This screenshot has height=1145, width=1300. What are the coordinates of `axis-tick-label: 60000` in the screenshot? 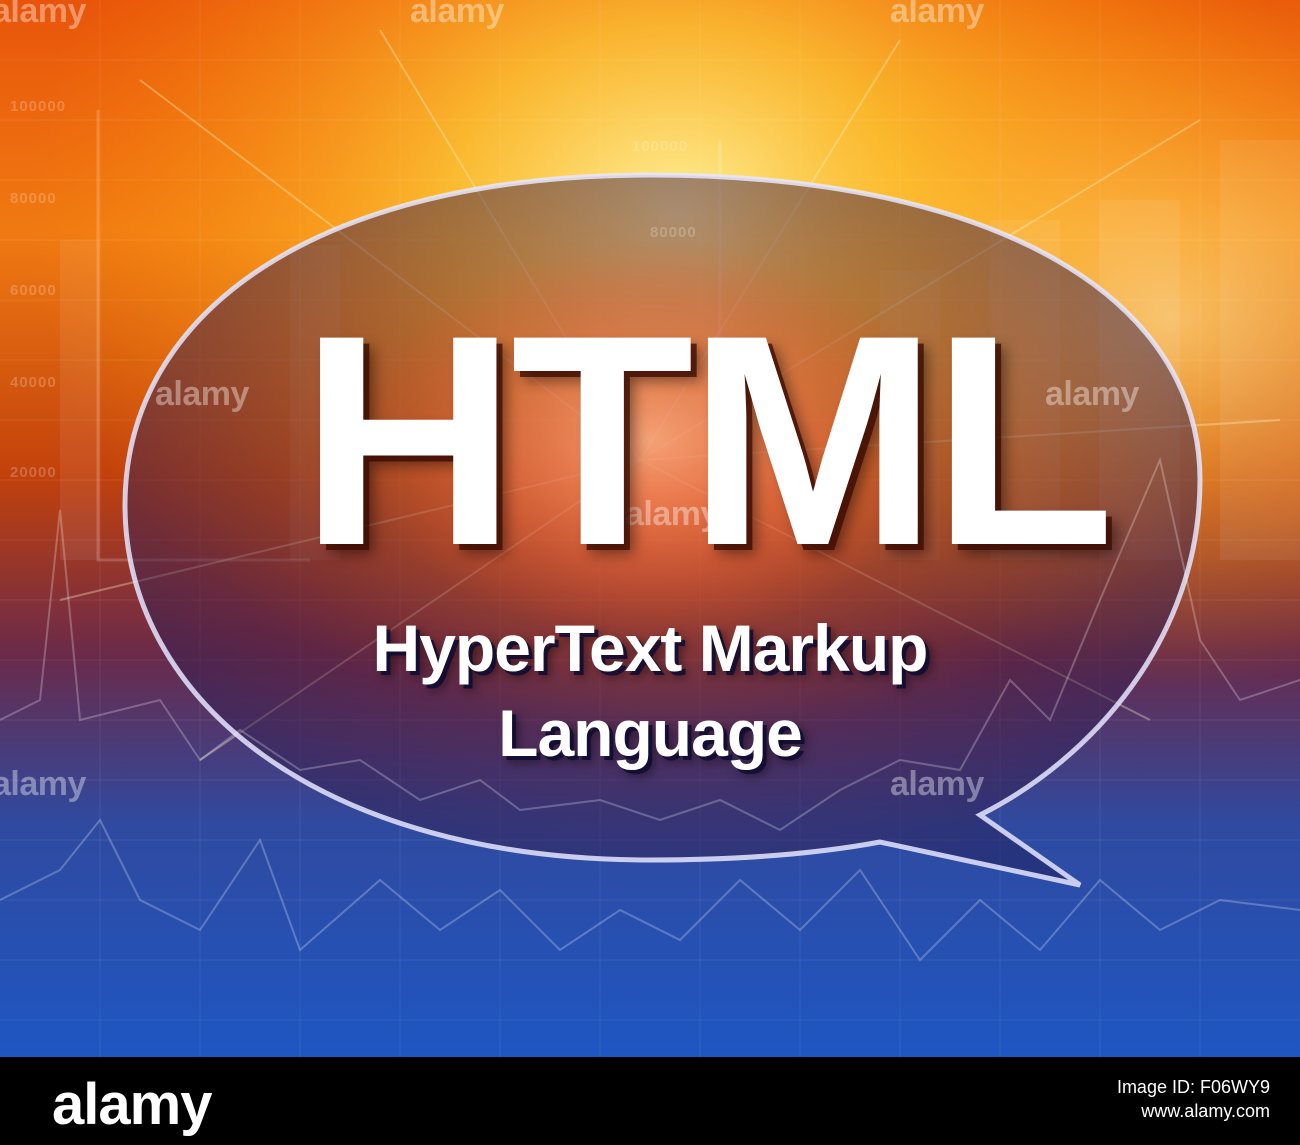 It's located at (33, 290).